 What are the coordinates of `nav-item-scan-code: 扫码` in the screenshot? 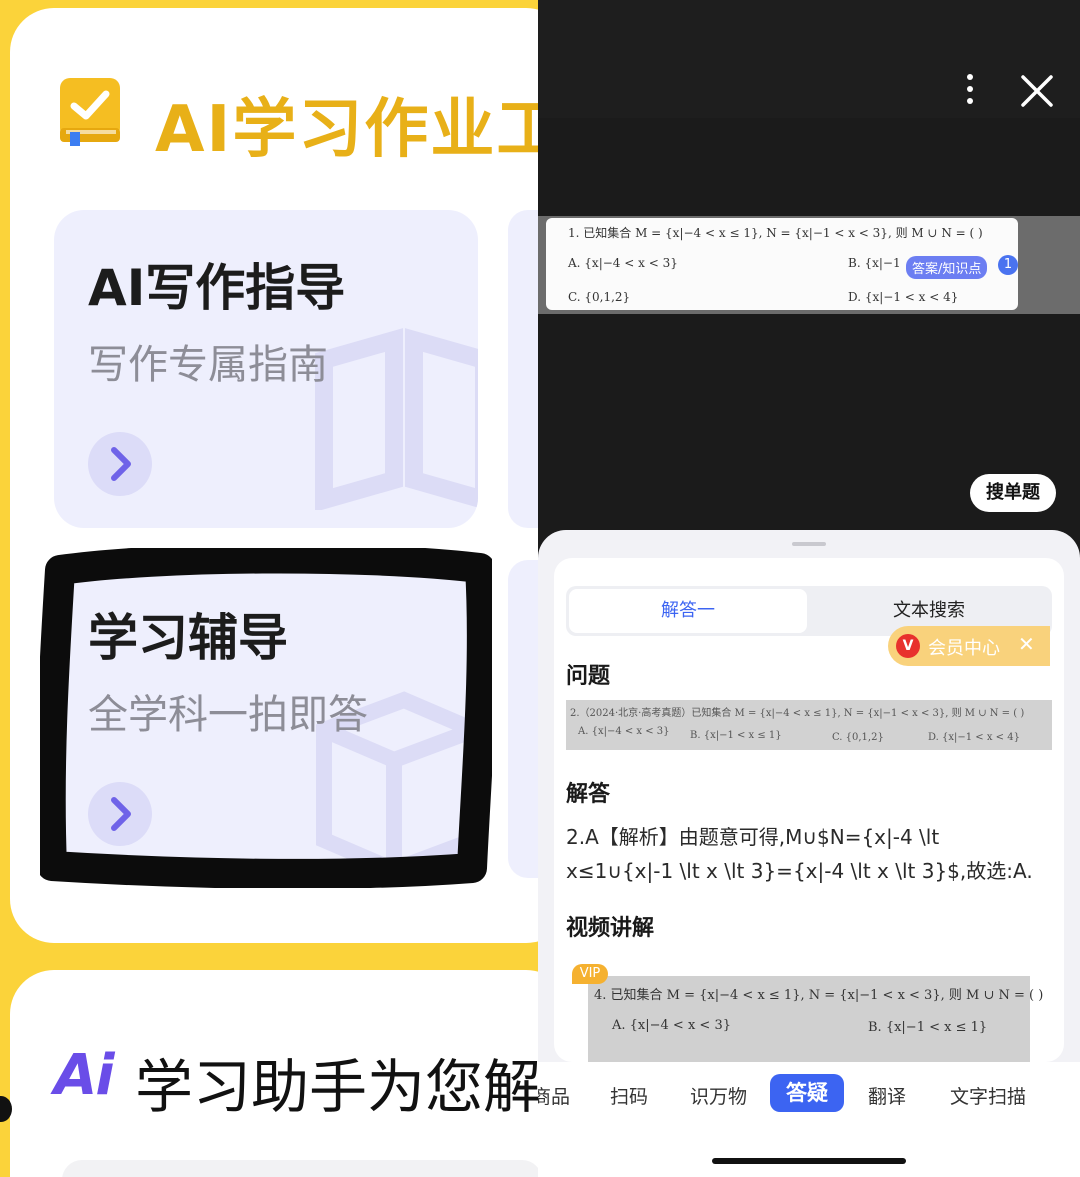 It's located at (629, 1095).